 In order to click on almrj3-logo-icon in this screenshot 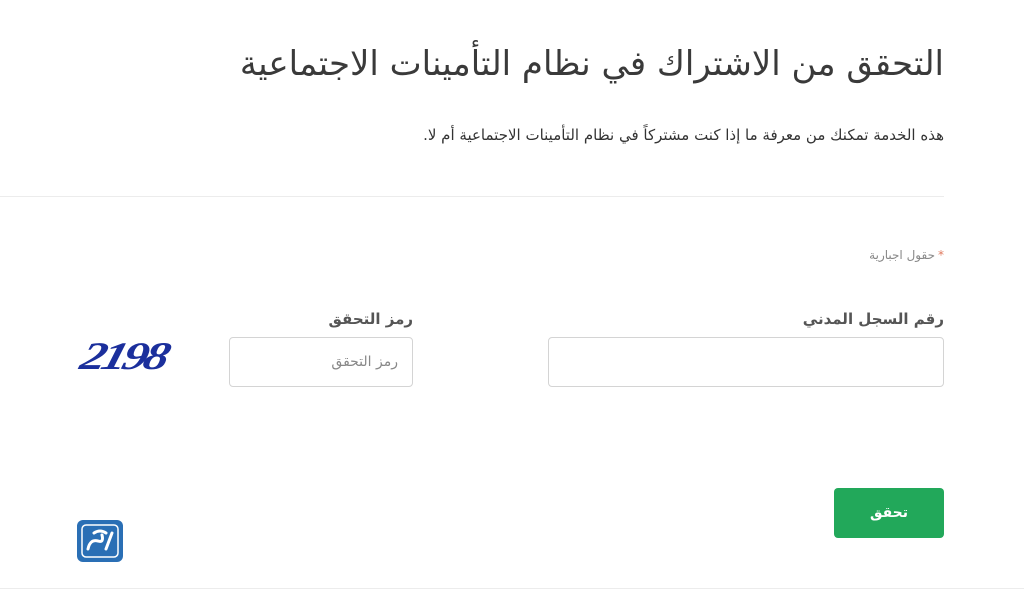, I will do `click(100, 541)`.